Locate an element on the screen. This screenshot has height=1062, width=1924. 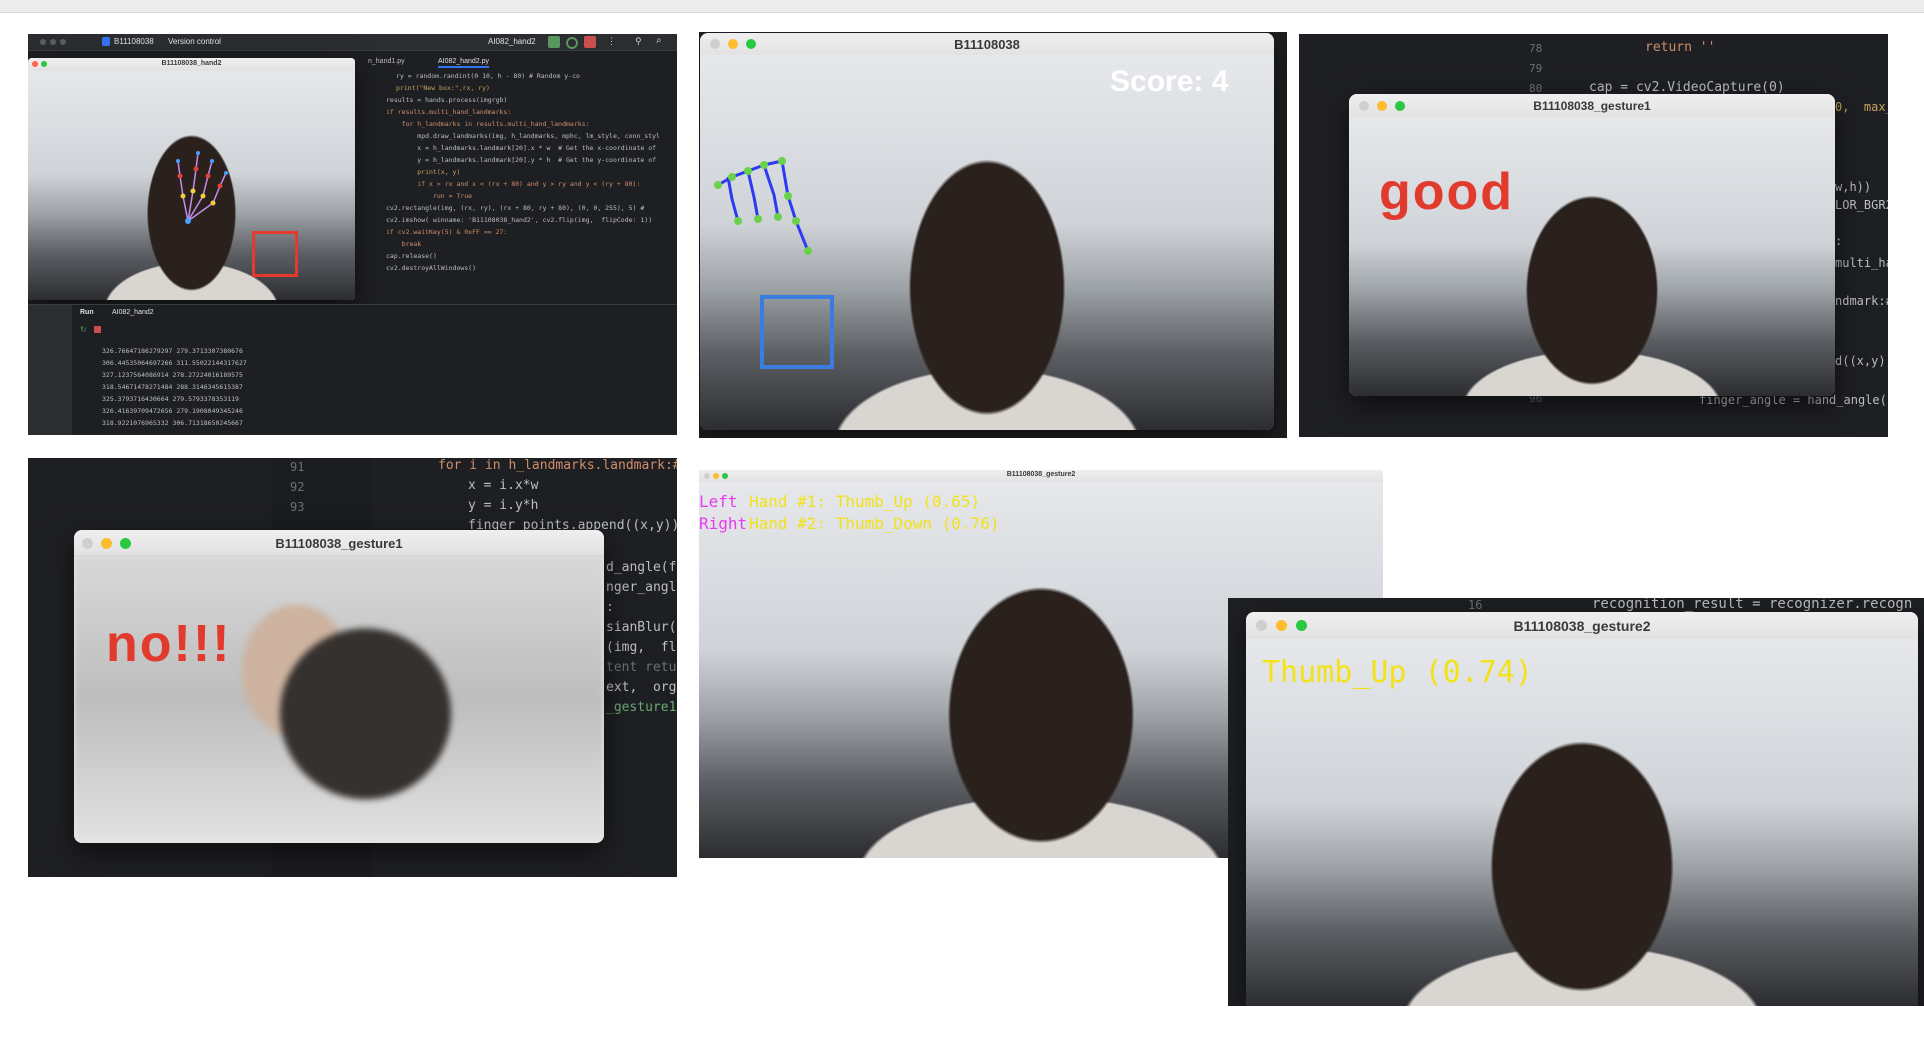
more-icon: ⋮ is located at coordinates (611, 41).